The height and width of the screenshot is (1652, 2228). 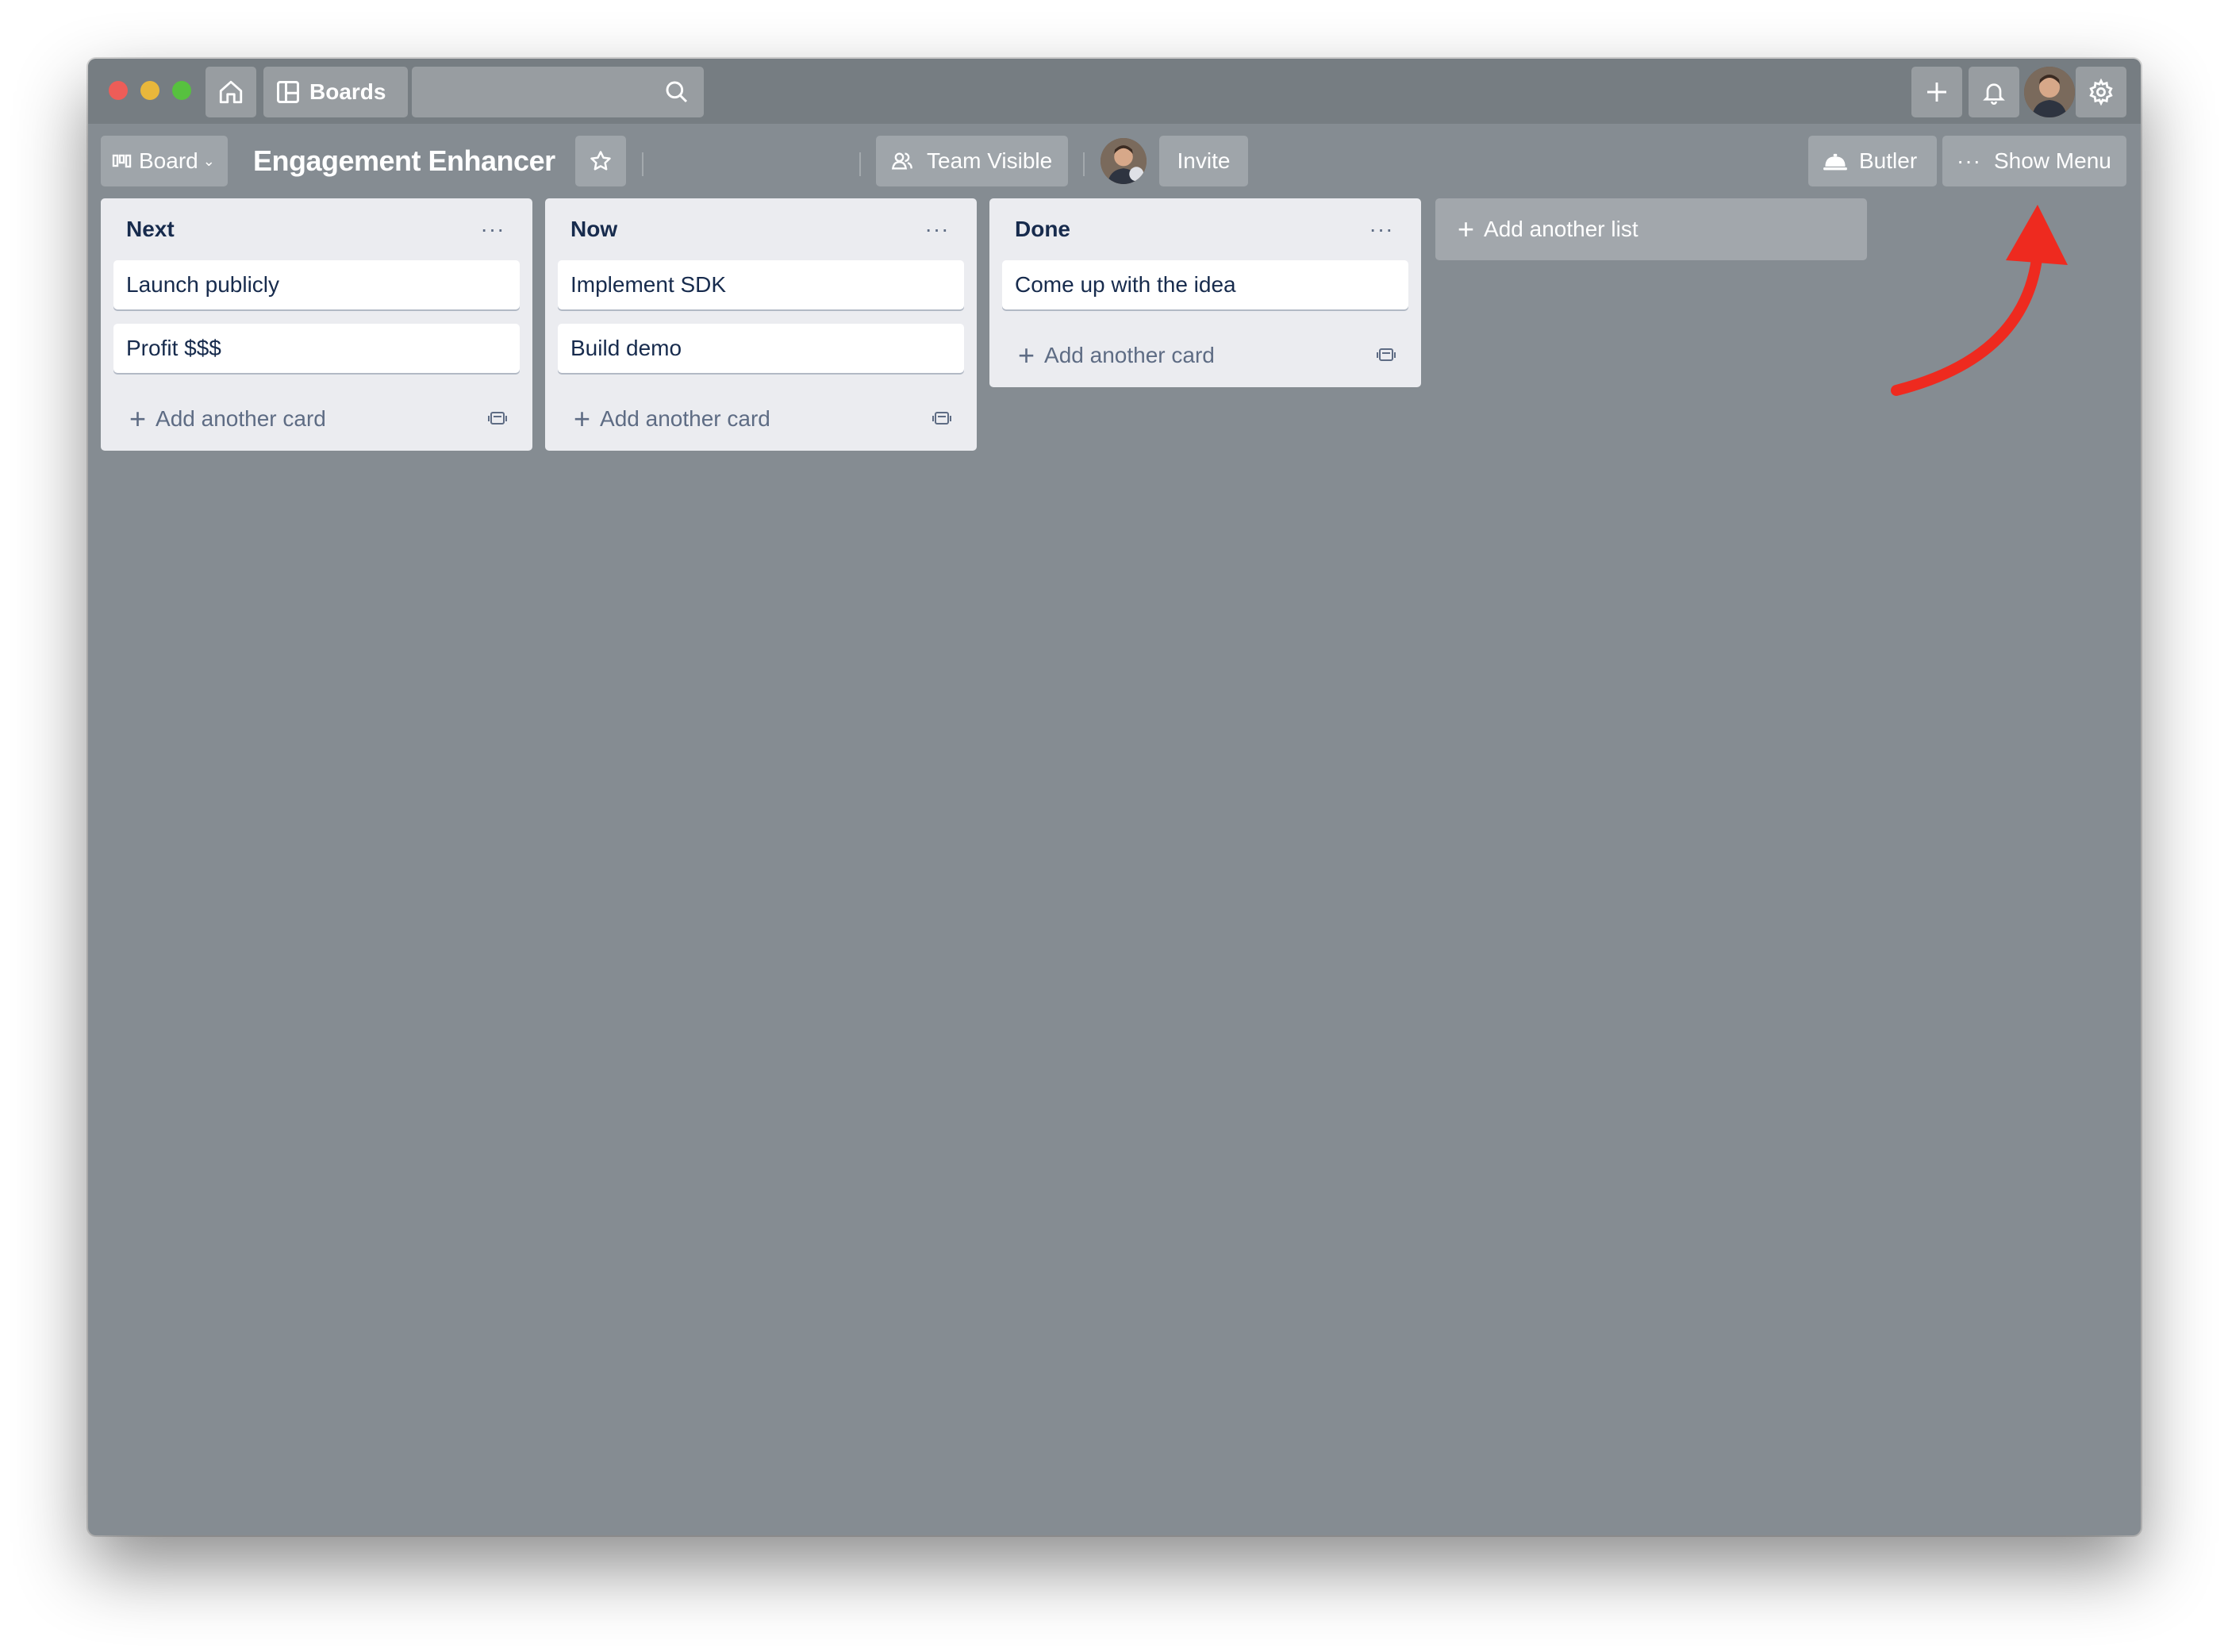 I want to click on plus-icon, so click(x=1937, y=92).